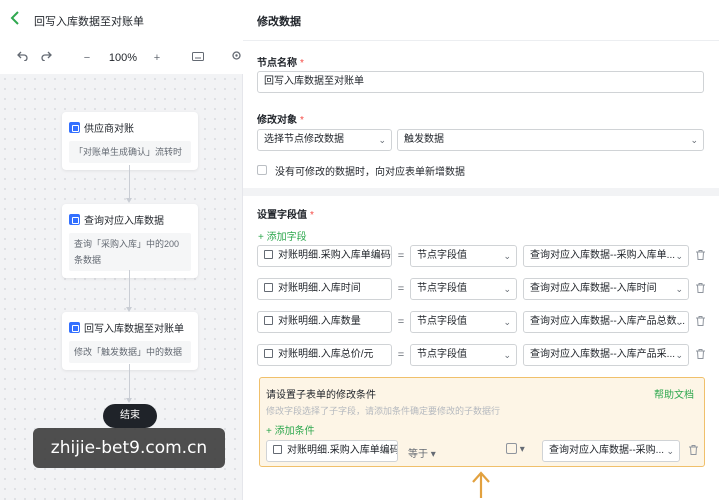  I want to click on canvas-toolbar: − 100% +, so click(121, 58).